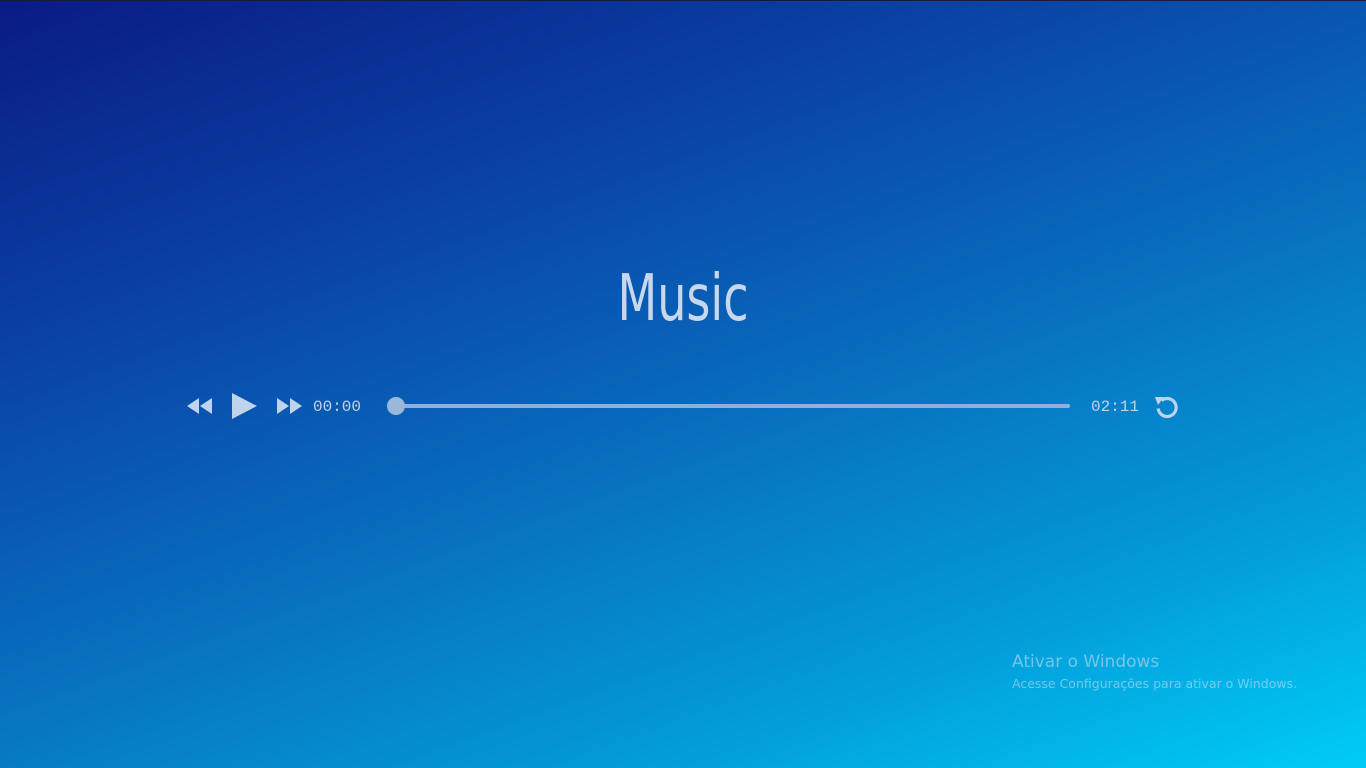 The height and width of the screenshot is (768, 1366). Describe the element at coordinates (683, 299) in the screenshot. I see `page-title: Music` at that location.